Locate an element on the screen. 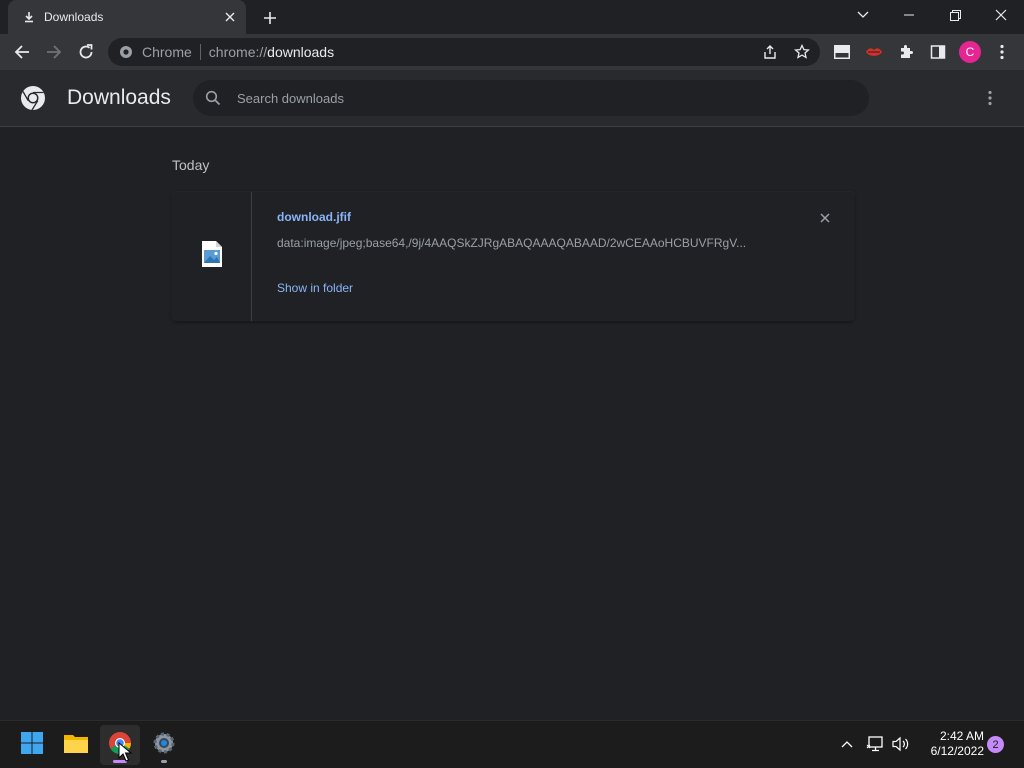 This screenshot has height=768, width=1024. file-icon-column is located at coordinates (212, 256).